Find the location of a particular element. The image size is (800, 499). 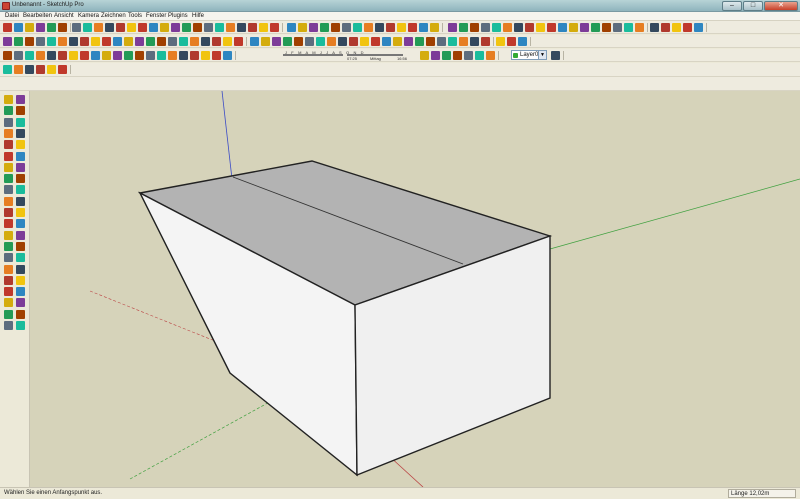

layer-select: Layer0 ▼ is located at coordinates (529, 55).